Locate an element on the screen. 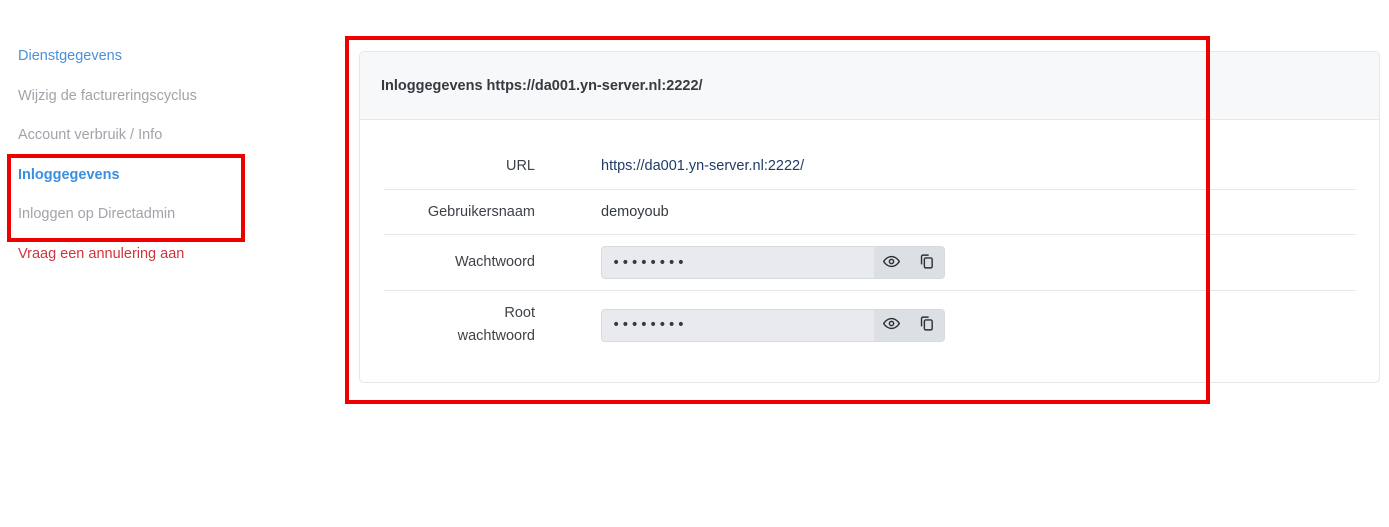  sidebar-item-inloggen-directadmin: Inloggen op Directadmin is located at coordinates (133, 222).